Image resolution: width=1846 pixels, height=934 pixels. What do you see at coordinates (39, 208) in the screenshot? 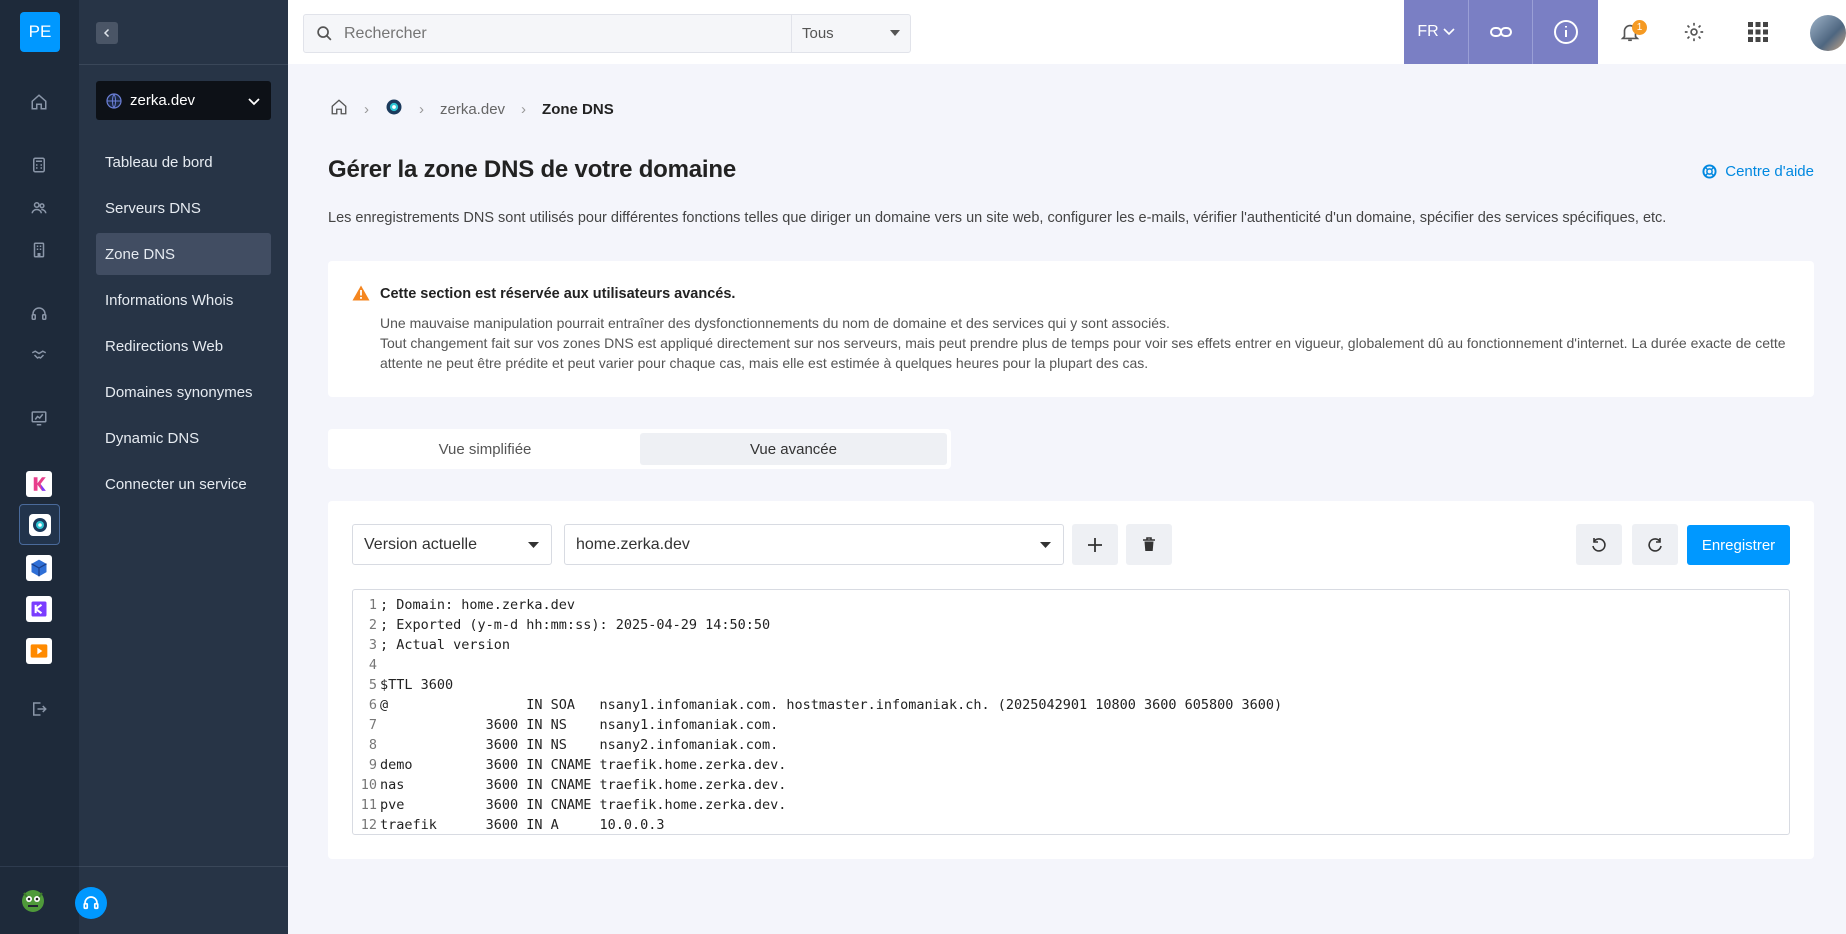
I see `users-icon` at bounding box center [39, 208].